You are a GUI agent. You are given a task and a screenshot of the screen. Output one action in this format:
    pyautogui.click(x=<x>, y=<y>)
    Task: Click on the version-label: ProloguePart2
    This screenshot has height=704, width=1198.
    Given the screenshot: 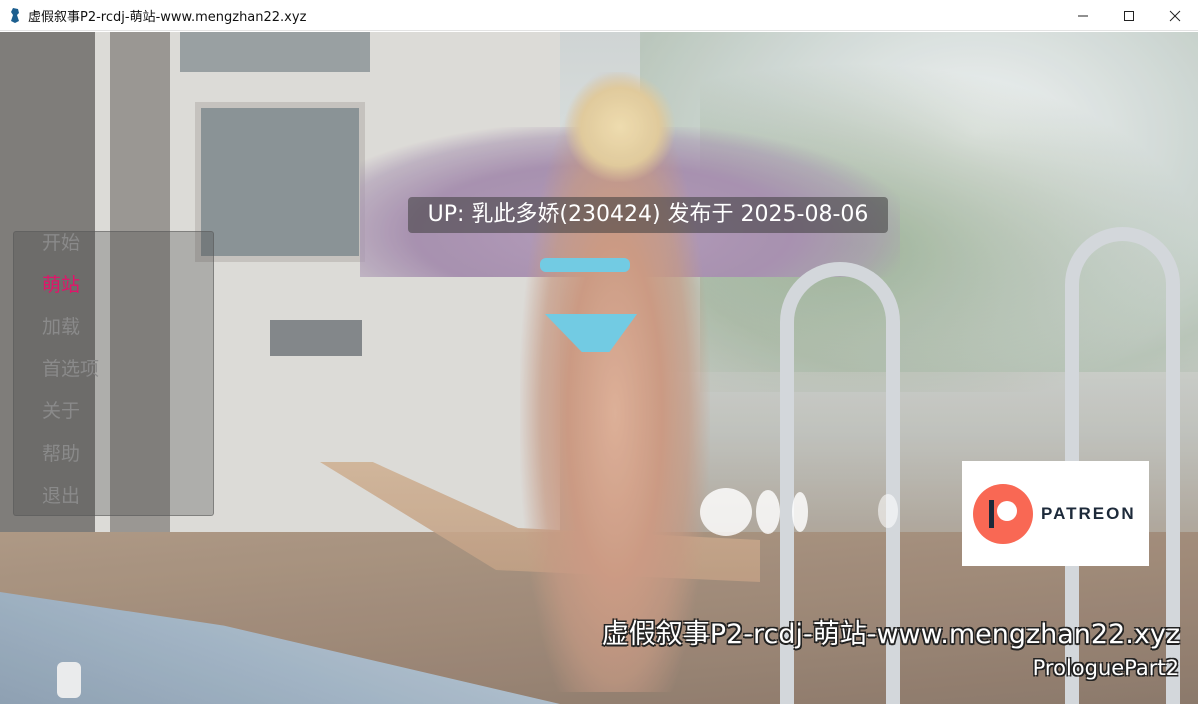 What is the action you would take?
    pyautogui.click(x=1105, y=668)
    